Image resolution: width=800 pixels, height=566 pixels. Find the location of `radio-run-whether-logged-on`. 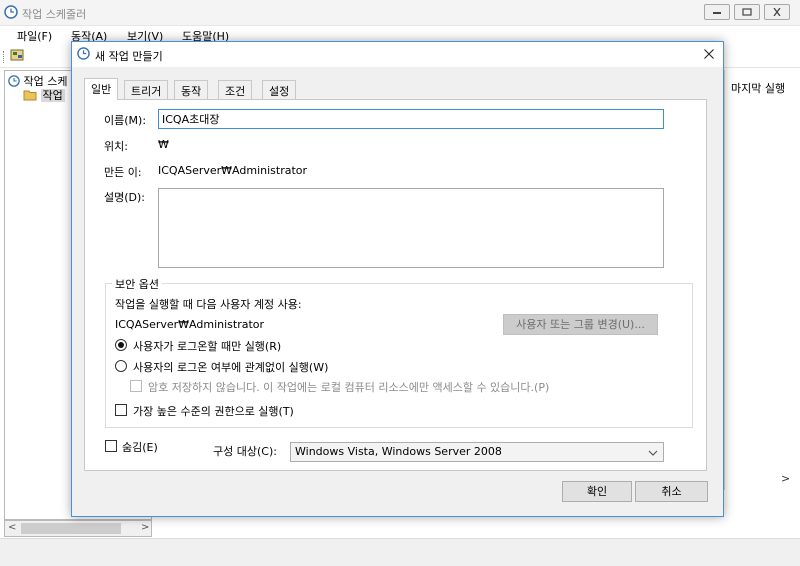

radio-run-whether-logged-on is located at coordinates (121, 366).